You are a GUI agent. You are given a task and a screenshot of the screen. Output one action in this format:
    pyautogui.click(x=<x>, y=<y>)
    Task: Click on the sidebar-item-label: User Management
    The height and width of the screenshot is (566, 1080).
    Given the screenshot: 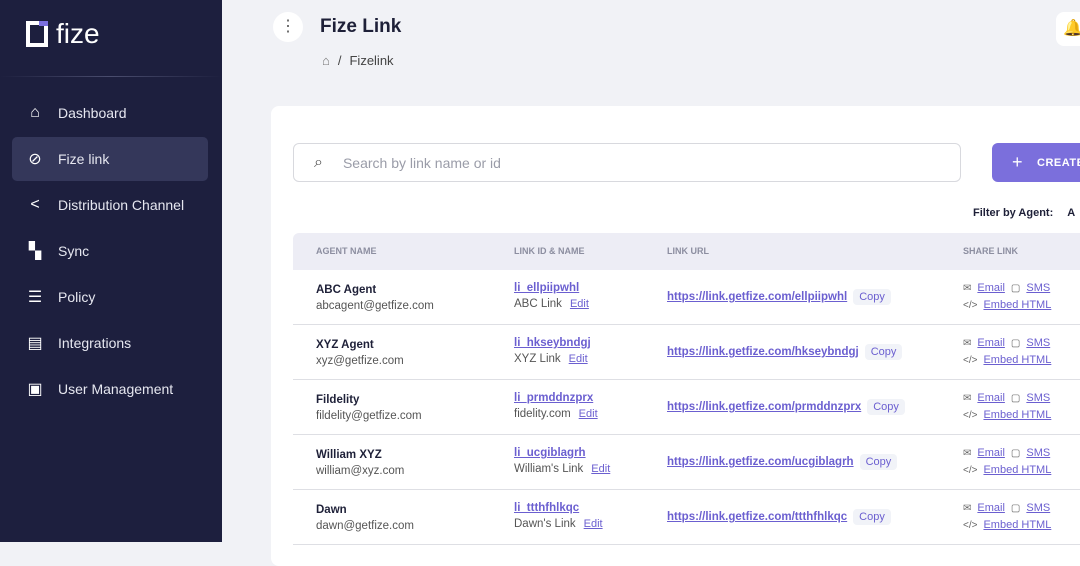 What is the action you would take?
    pyautogui.click(x=116, y=389)
    